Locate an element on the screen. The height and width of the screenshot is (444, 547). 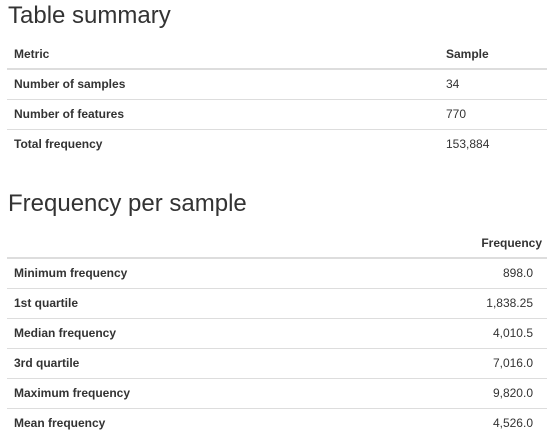
row-label: Mean frequency is located at coordinates (180, 422).